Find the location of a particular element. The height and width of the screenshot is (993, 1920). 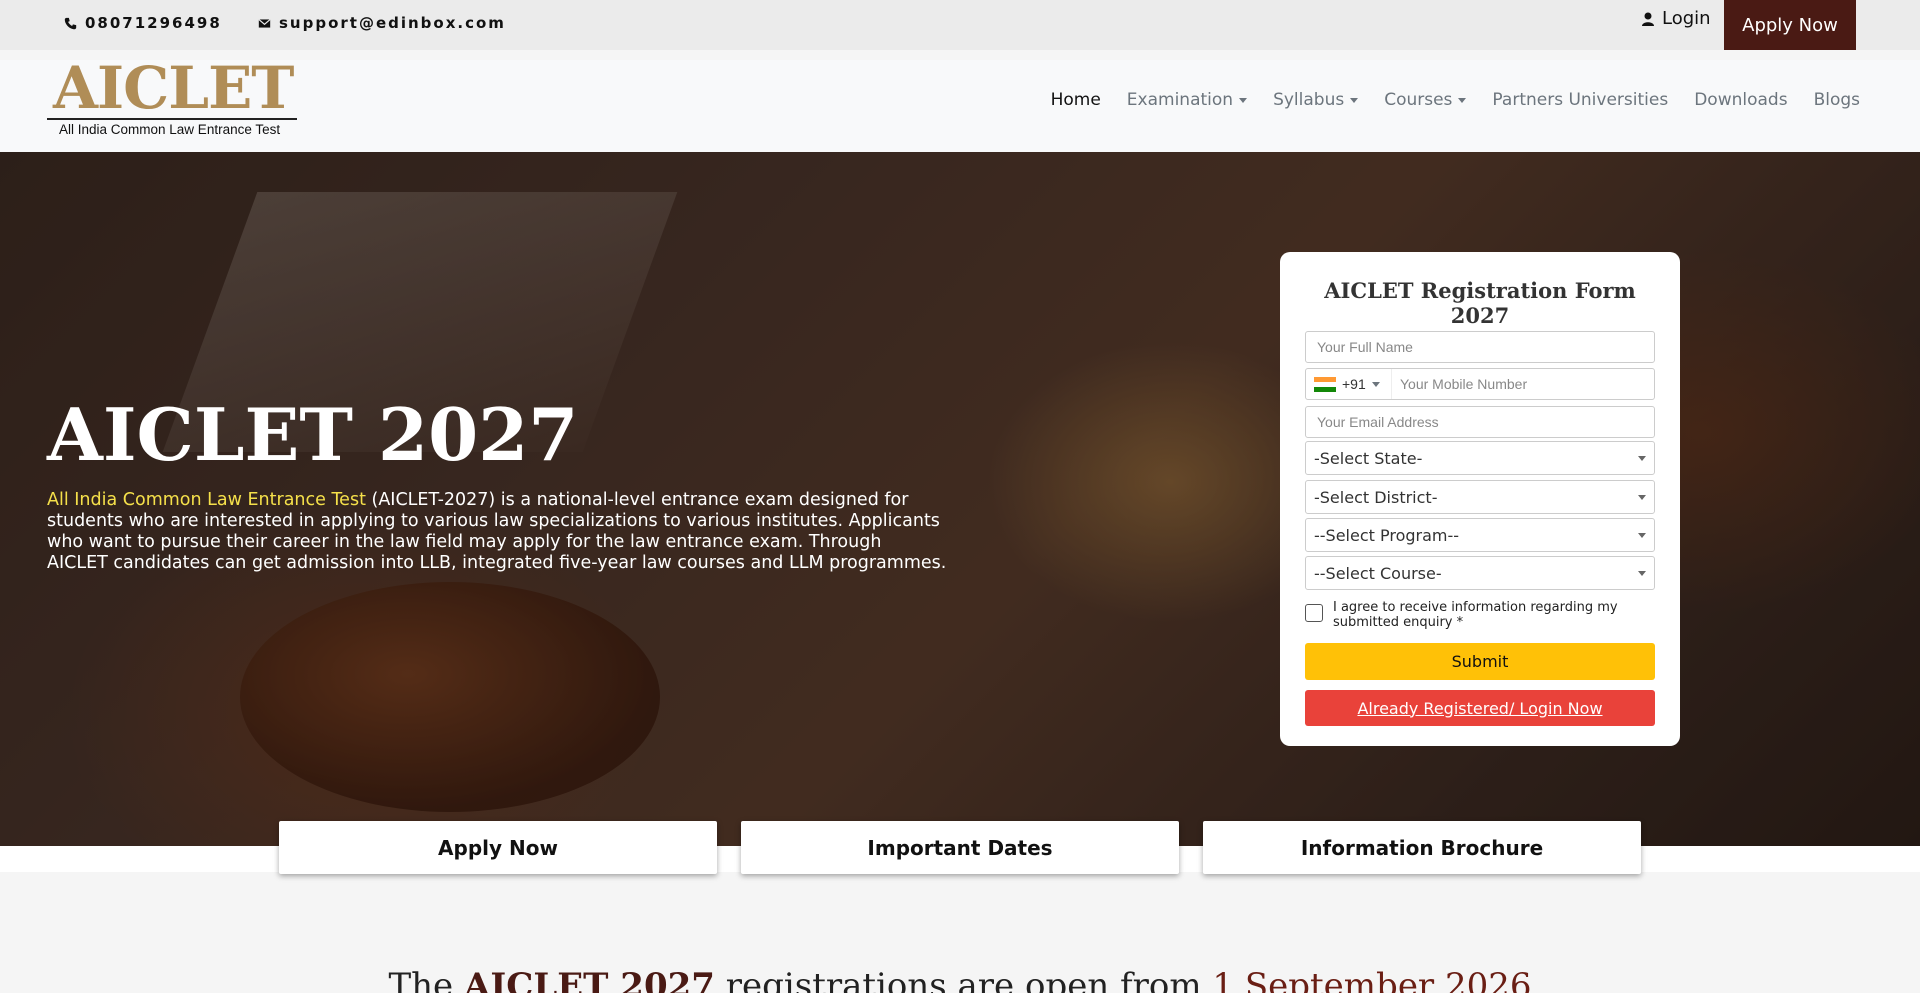

already-registered-login-button: Already Registered/ Login Now is located at coordinates (1480, 708).